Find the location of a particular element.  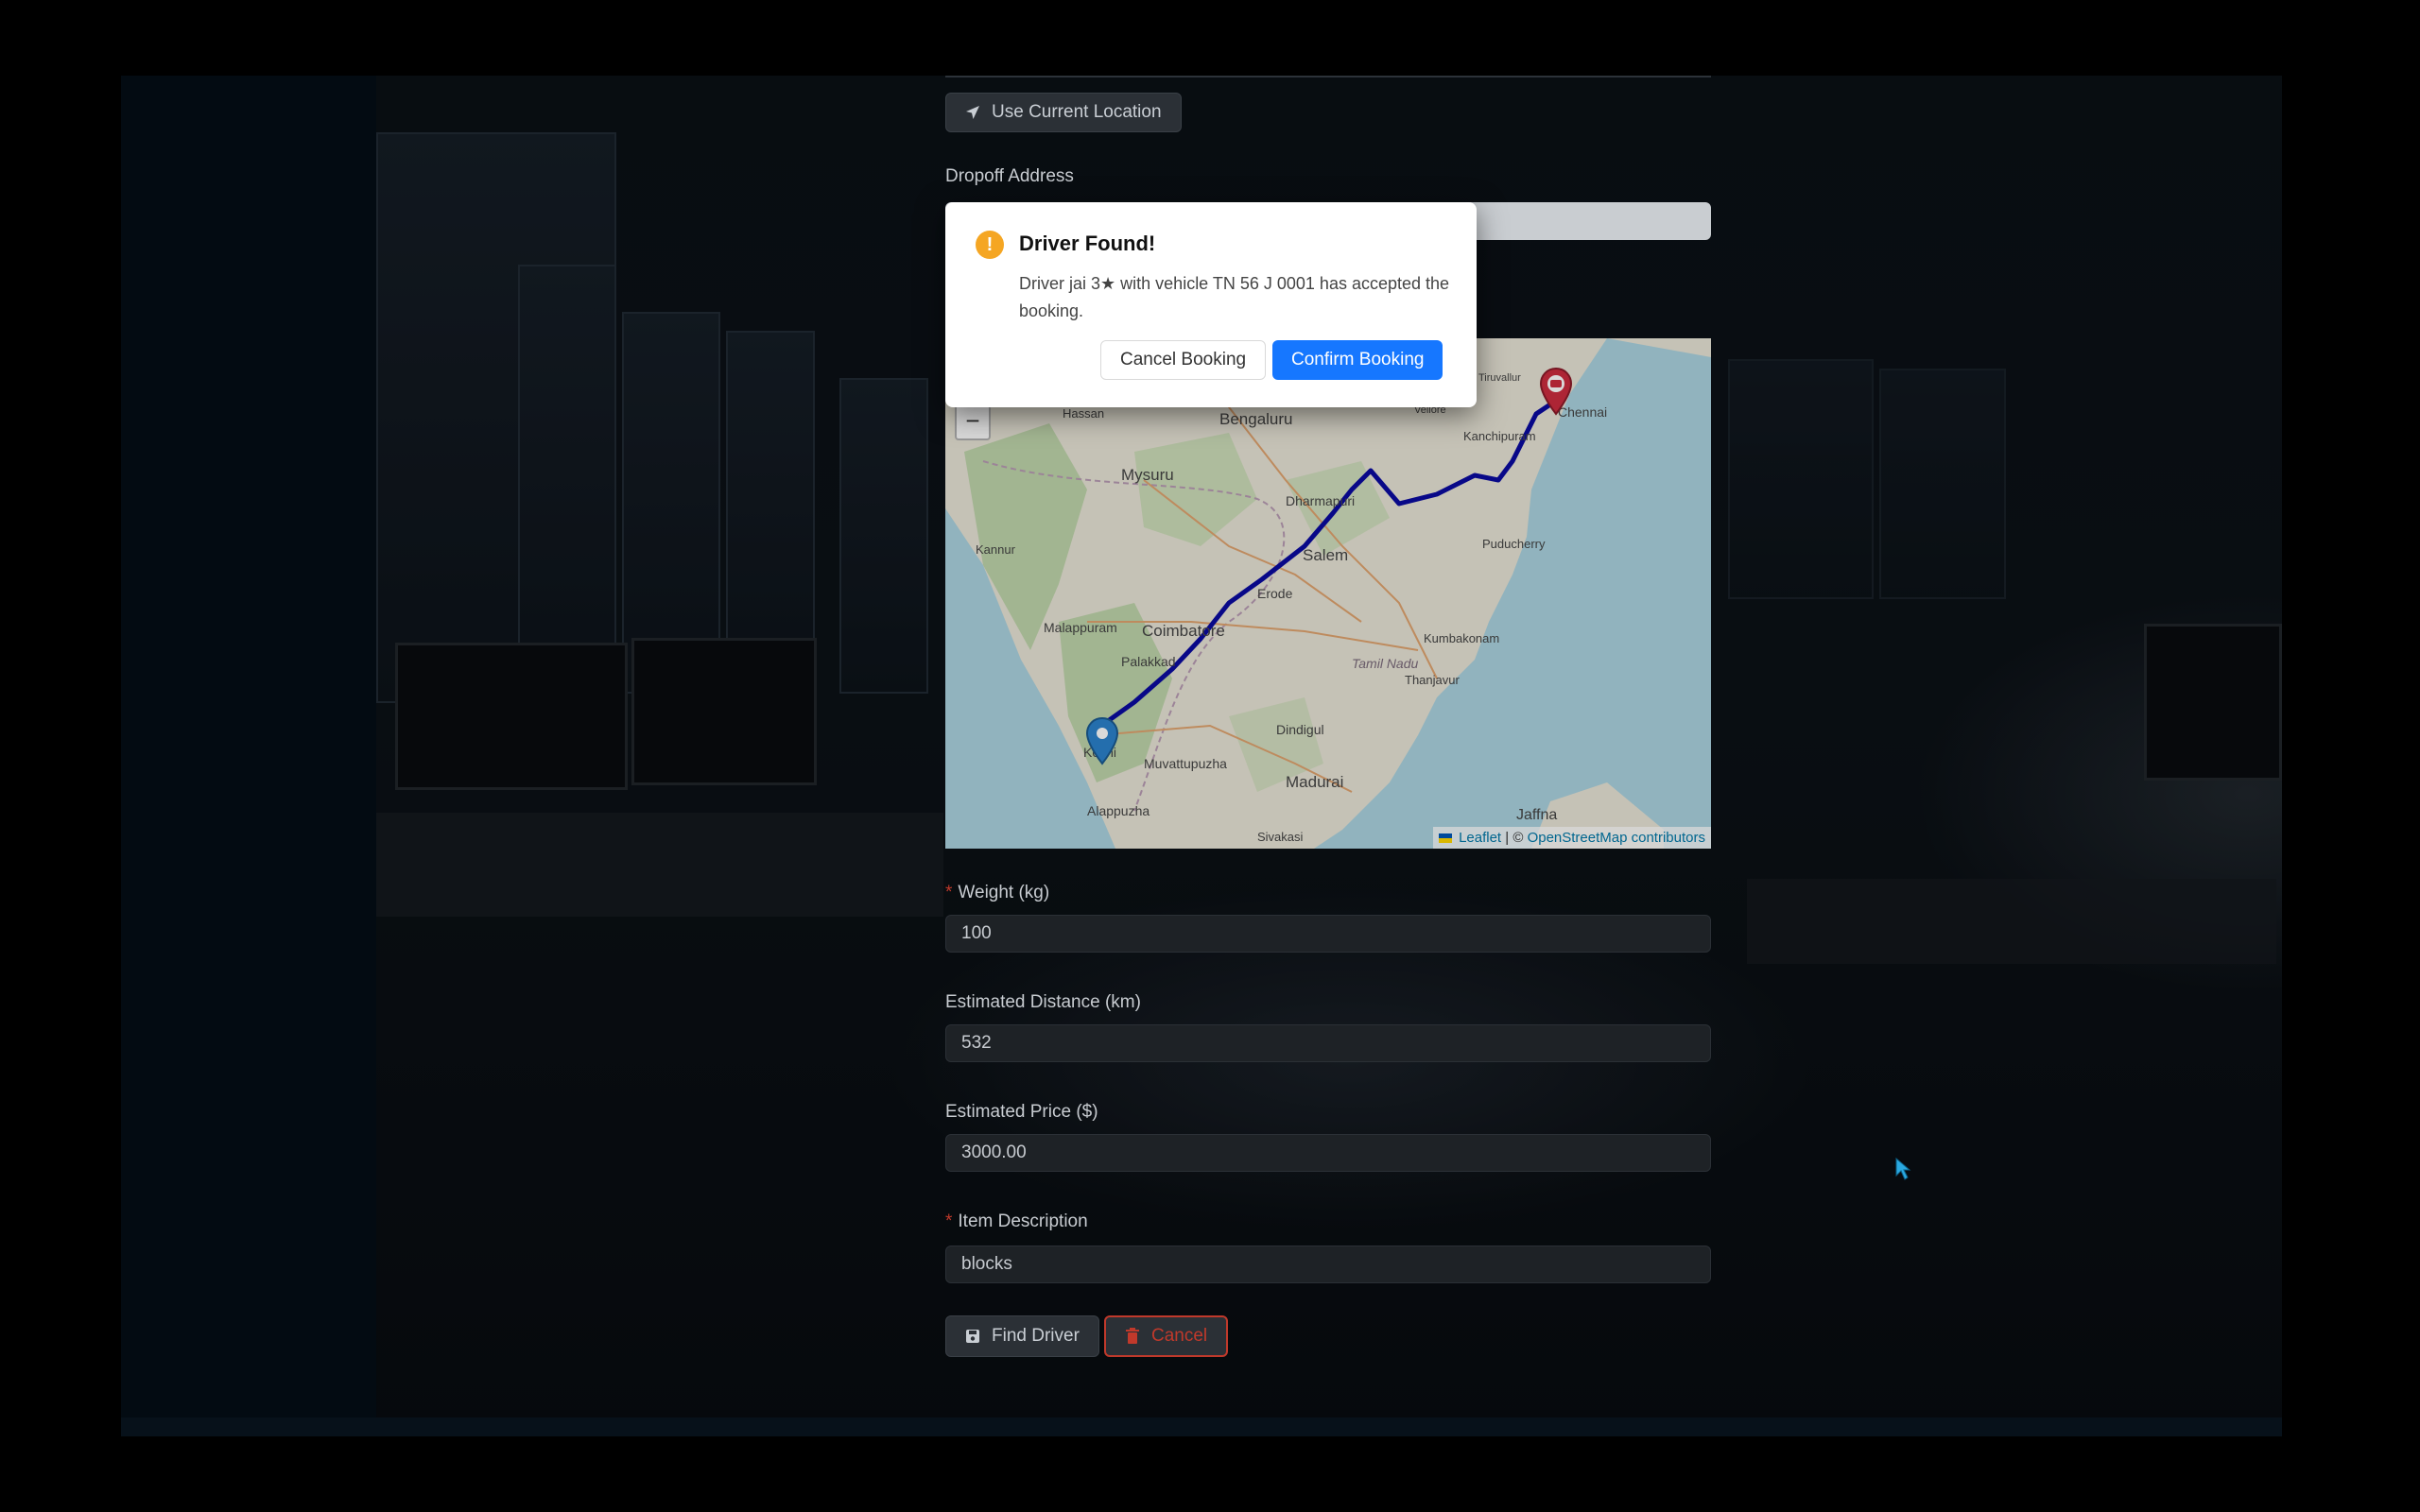

place-label: Erode is located at coordinates (1275, 593).